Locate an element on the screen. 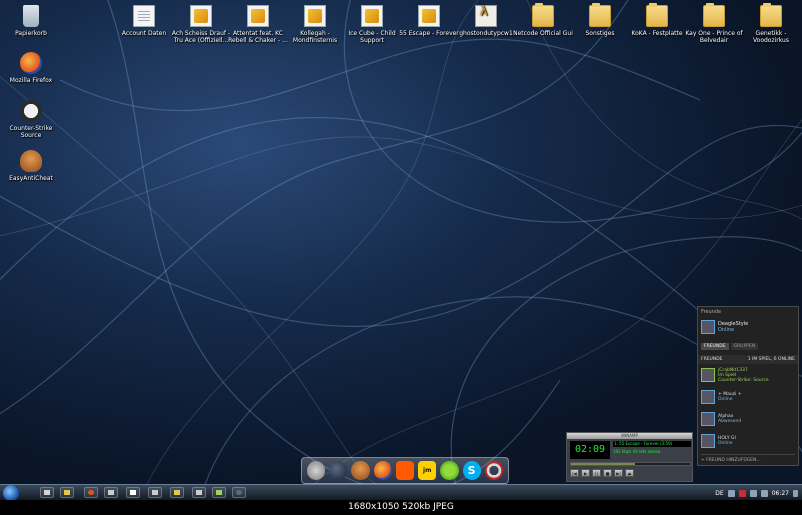 The height and width of the screenshot is (515, 802). group-label: FREUNDE is located at coordinates (712, 359).